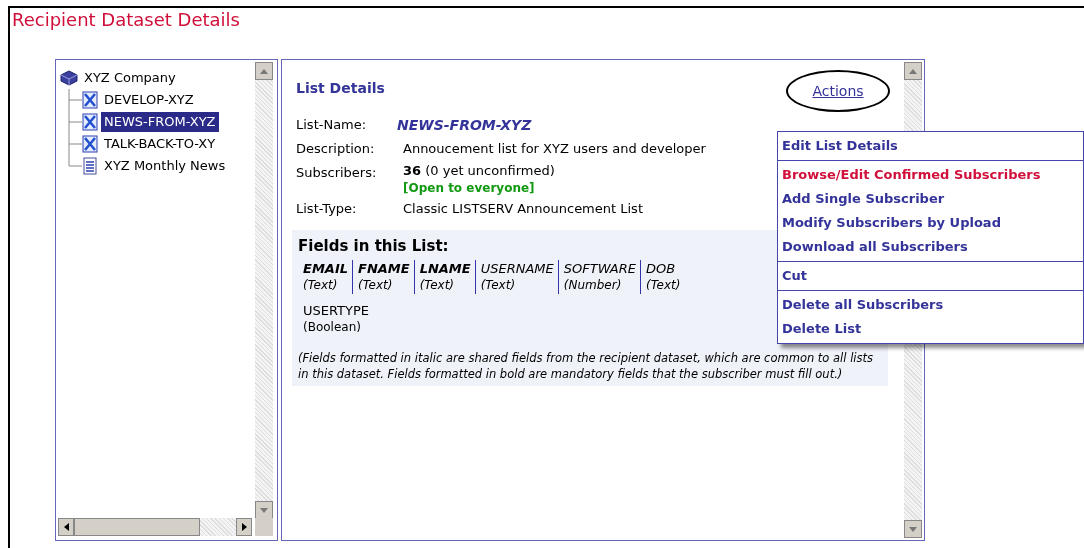 This screenshot has height=548, width=1084. What do you see at coordinates (336, 310) in the screenshot?
I see `field-name: USERTYPE` at bounding box center [336, 310].